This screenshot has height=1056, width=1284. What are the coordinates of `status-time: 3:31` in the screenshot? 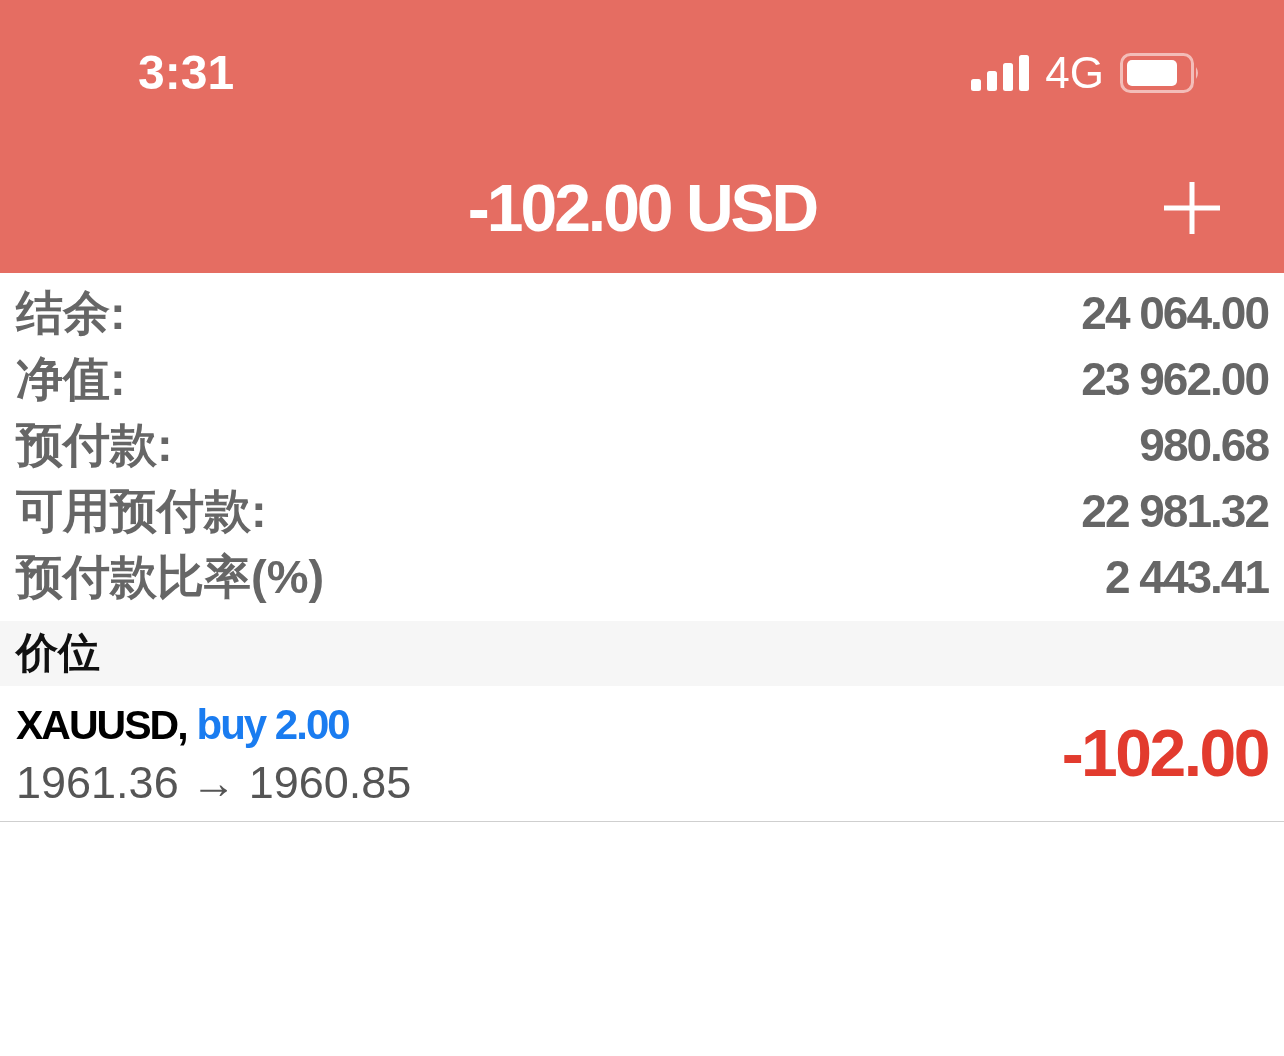 It's located at (186, 72).